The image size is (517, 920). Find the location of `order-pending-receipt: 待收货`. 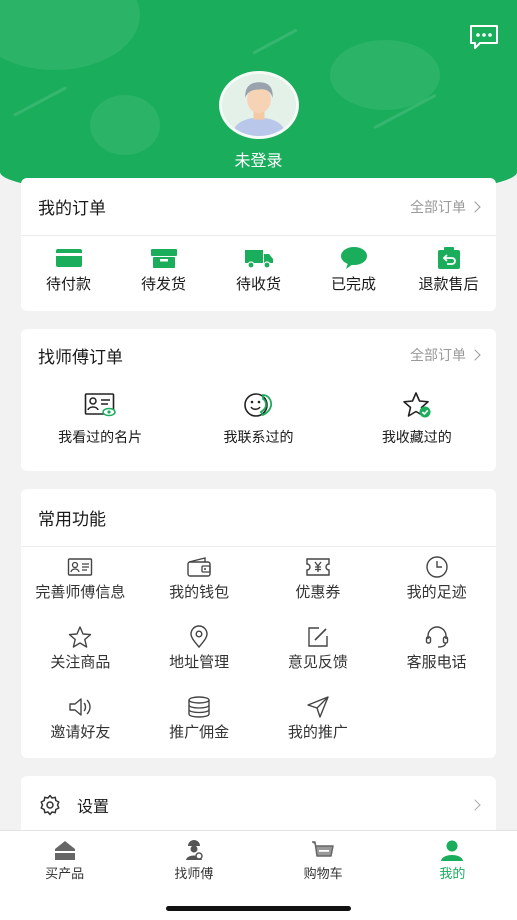

order-pending-receipt: 待收货 is located at coordinates (258, 272).